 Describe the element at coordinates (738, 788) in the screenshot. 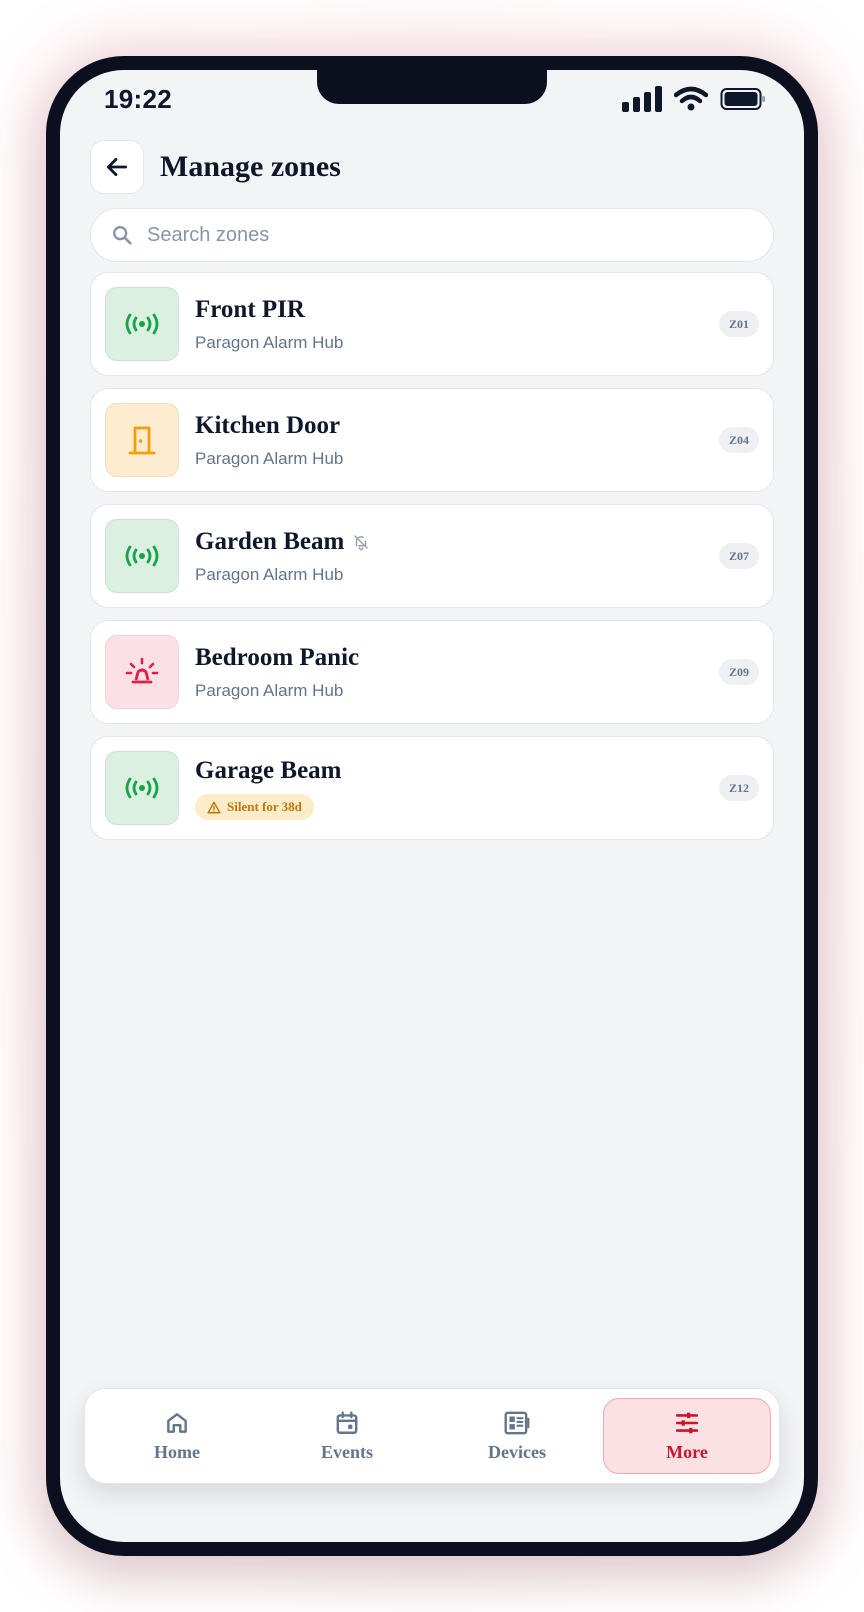

I see `zone-id-badge: Z12` at that location.